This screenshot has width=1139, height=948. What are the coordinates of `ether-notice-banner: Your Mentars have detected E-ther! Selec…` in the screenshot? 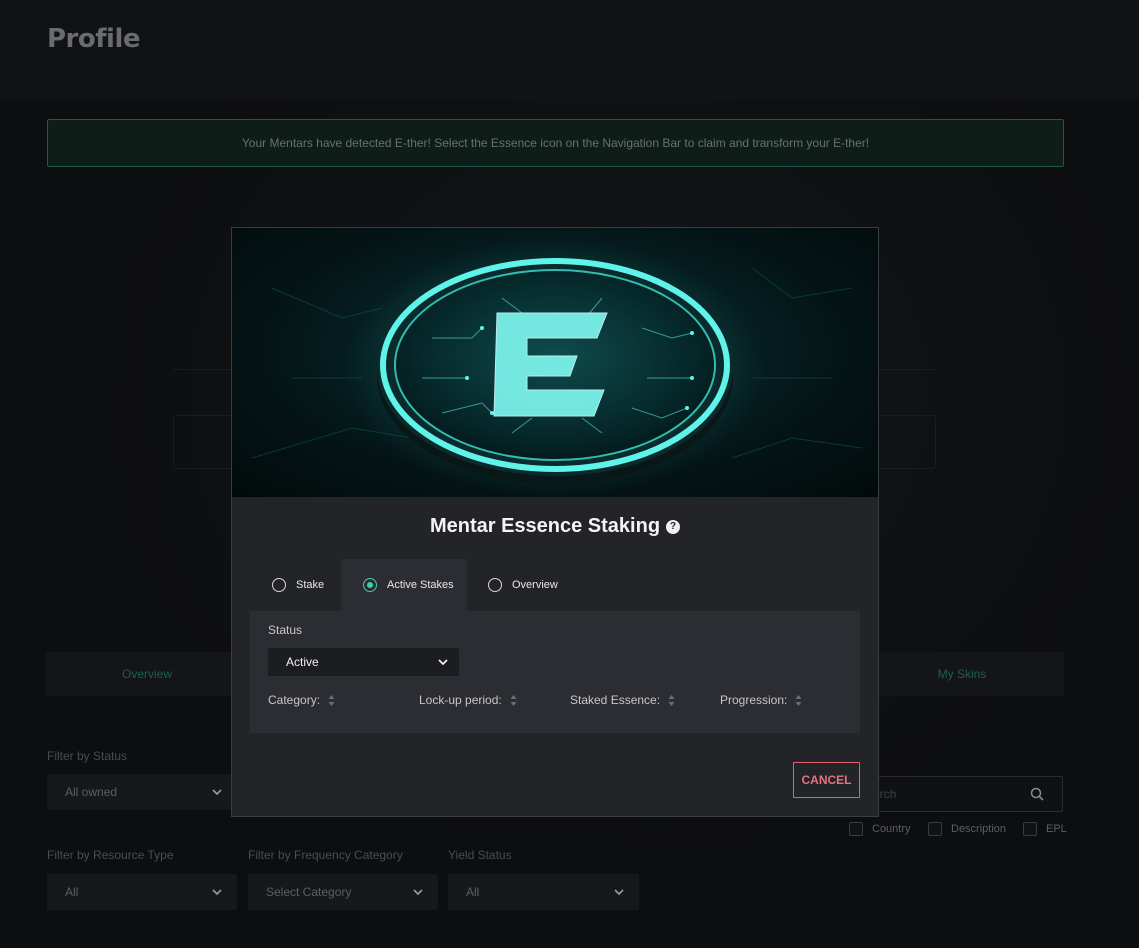 It's located at (555, 143).